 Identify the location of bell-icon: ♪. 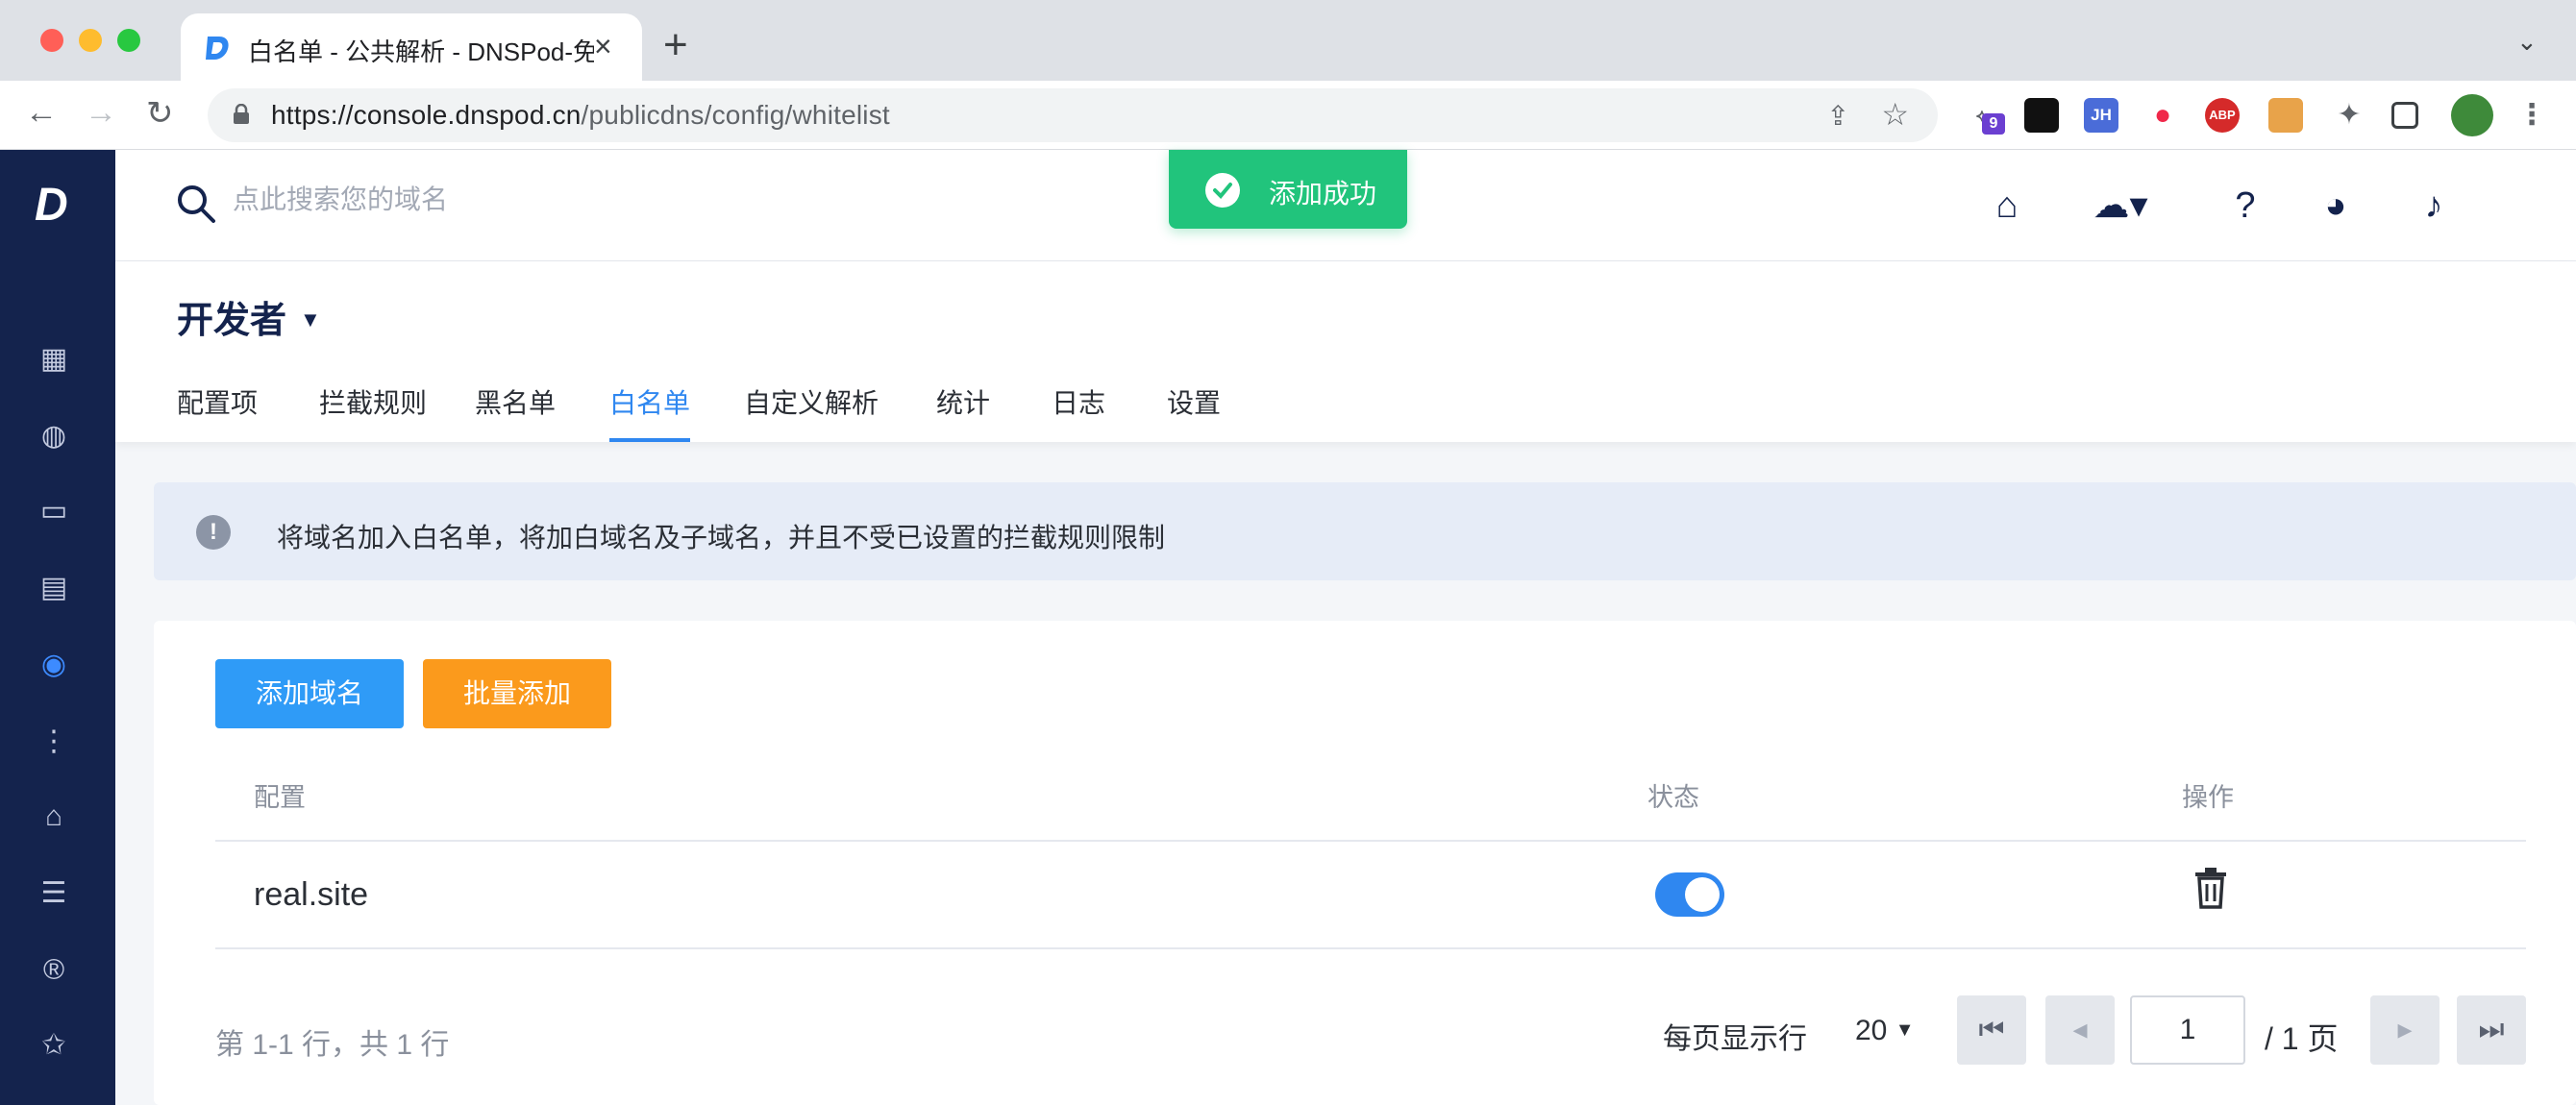
(2434, 206).